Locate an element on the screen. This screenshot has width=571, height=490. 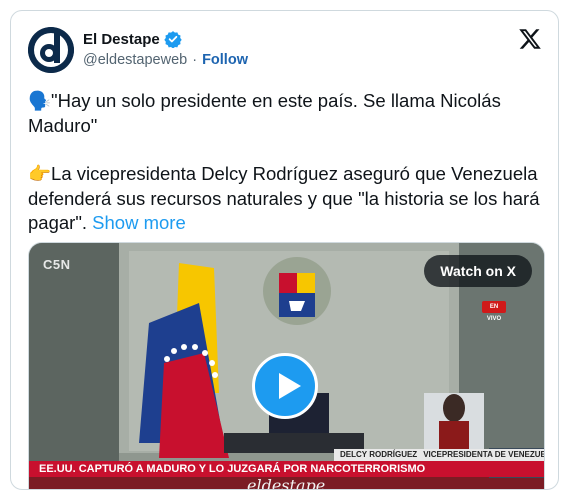
caption-name: DELCY RODRÍGUEZ is located at coordinates (379, 454).